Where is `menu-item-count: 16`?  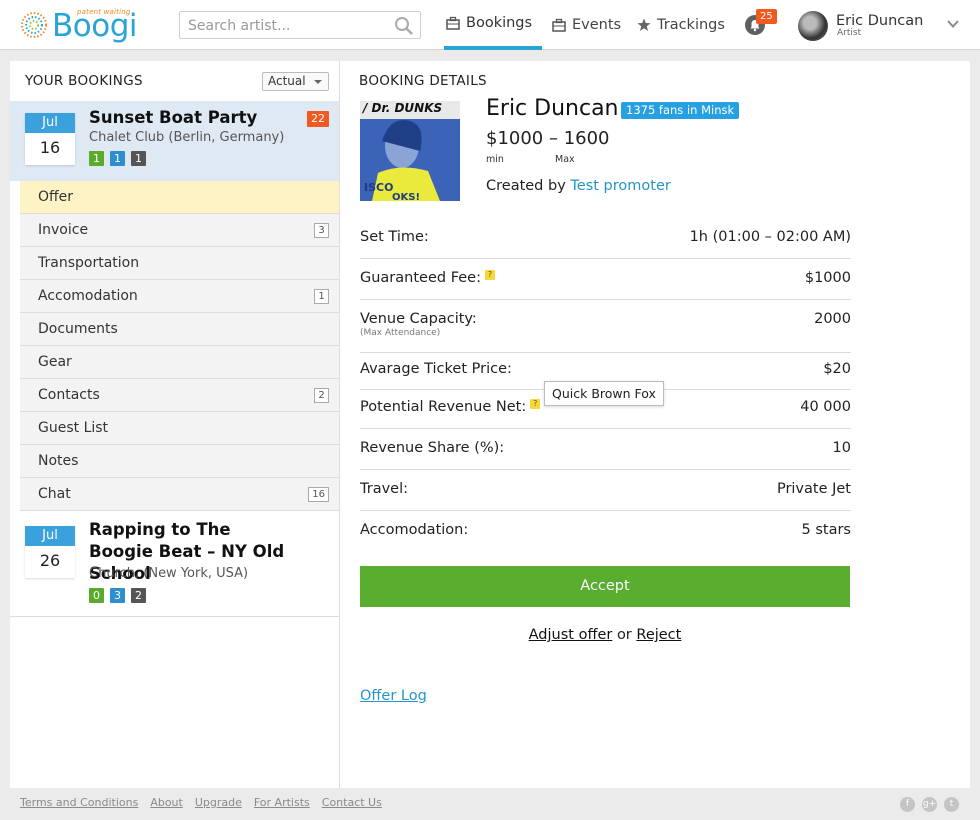 menu-item-count: 16 is located at coordinates (318, 494).